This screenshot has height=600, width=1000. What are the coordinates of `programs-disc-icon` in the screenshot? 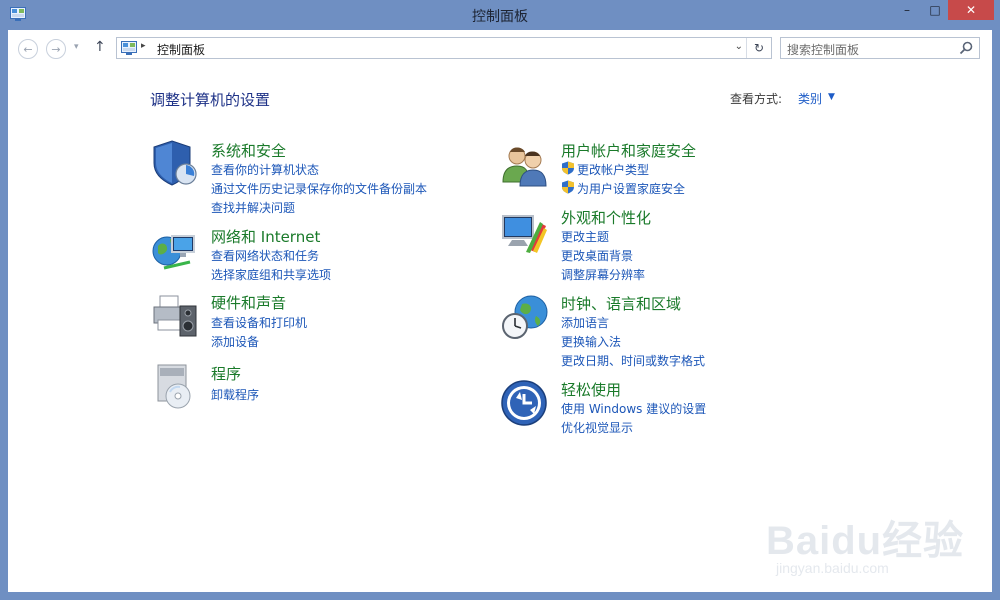 It's located at (175, 387).